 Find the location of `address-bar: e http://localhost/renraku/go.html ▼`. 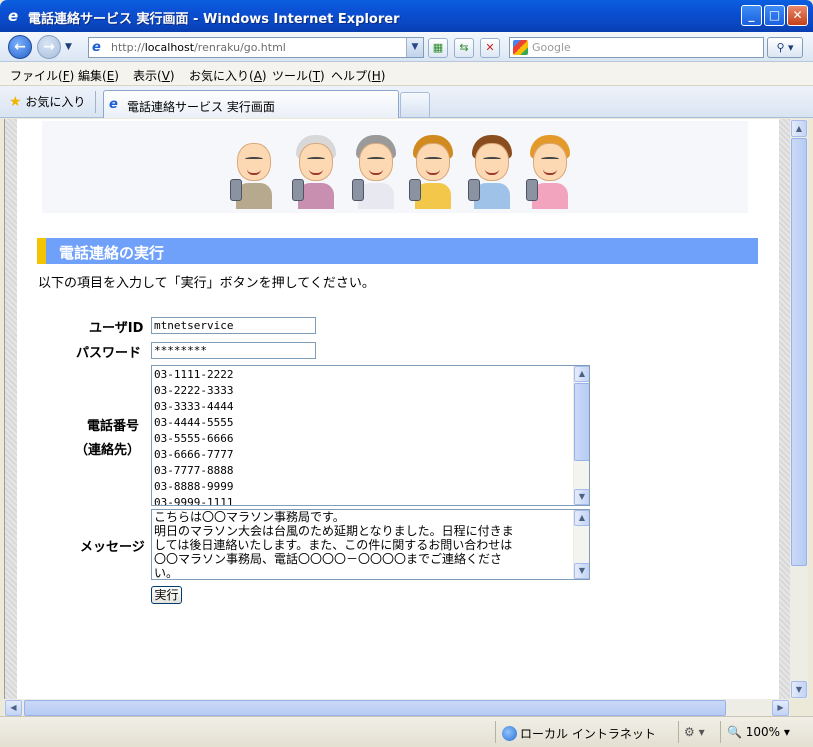

address-bar: e http://localhost/renraku/go.html ▼ is located at coordinates (256, 47).